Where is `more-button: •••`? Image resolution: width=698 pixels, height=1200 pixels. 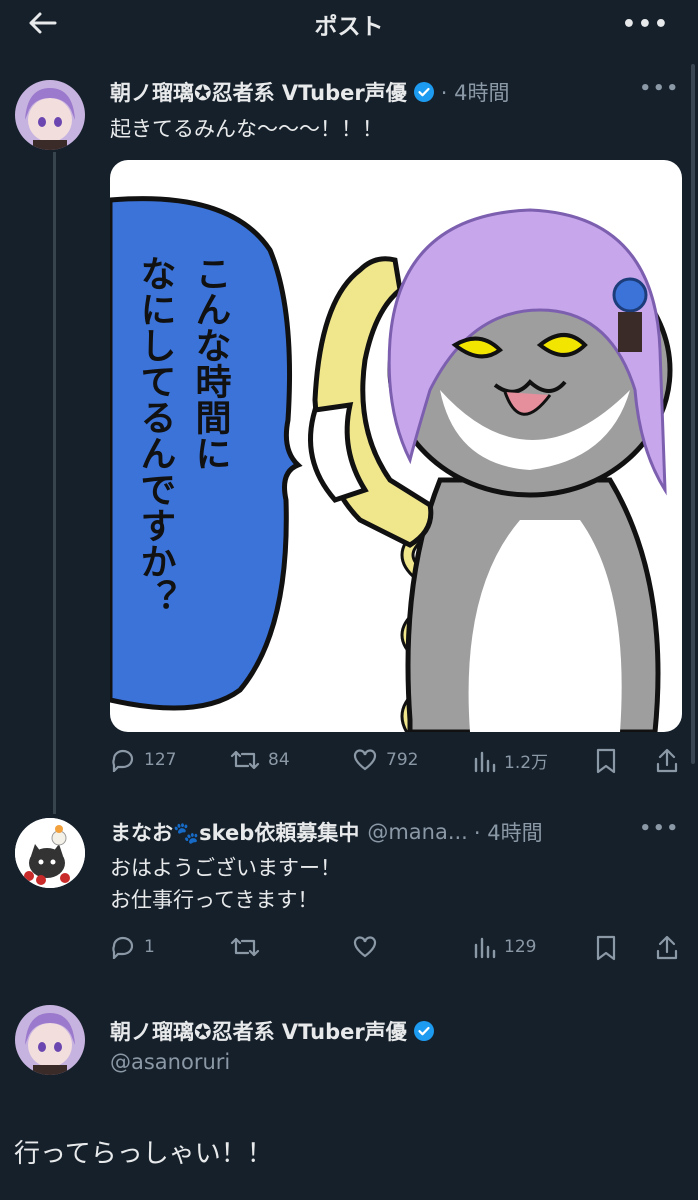 more-button: ••• is located at coordinates (646, 24).